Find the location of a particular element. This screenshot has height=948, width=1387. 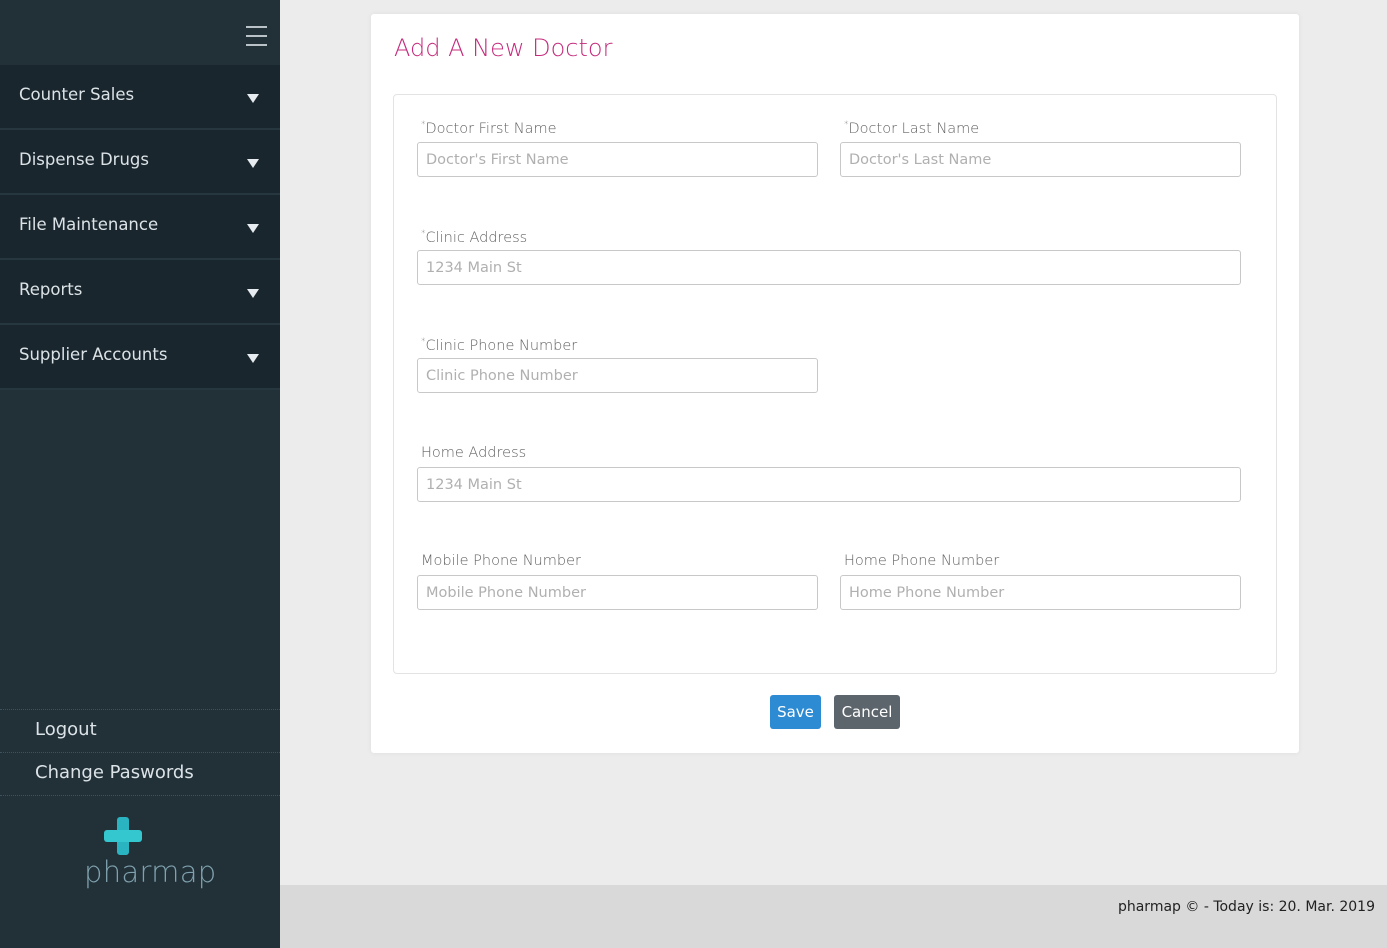

sidebar-item-reports: Reports is located at coordinates (140, 292).